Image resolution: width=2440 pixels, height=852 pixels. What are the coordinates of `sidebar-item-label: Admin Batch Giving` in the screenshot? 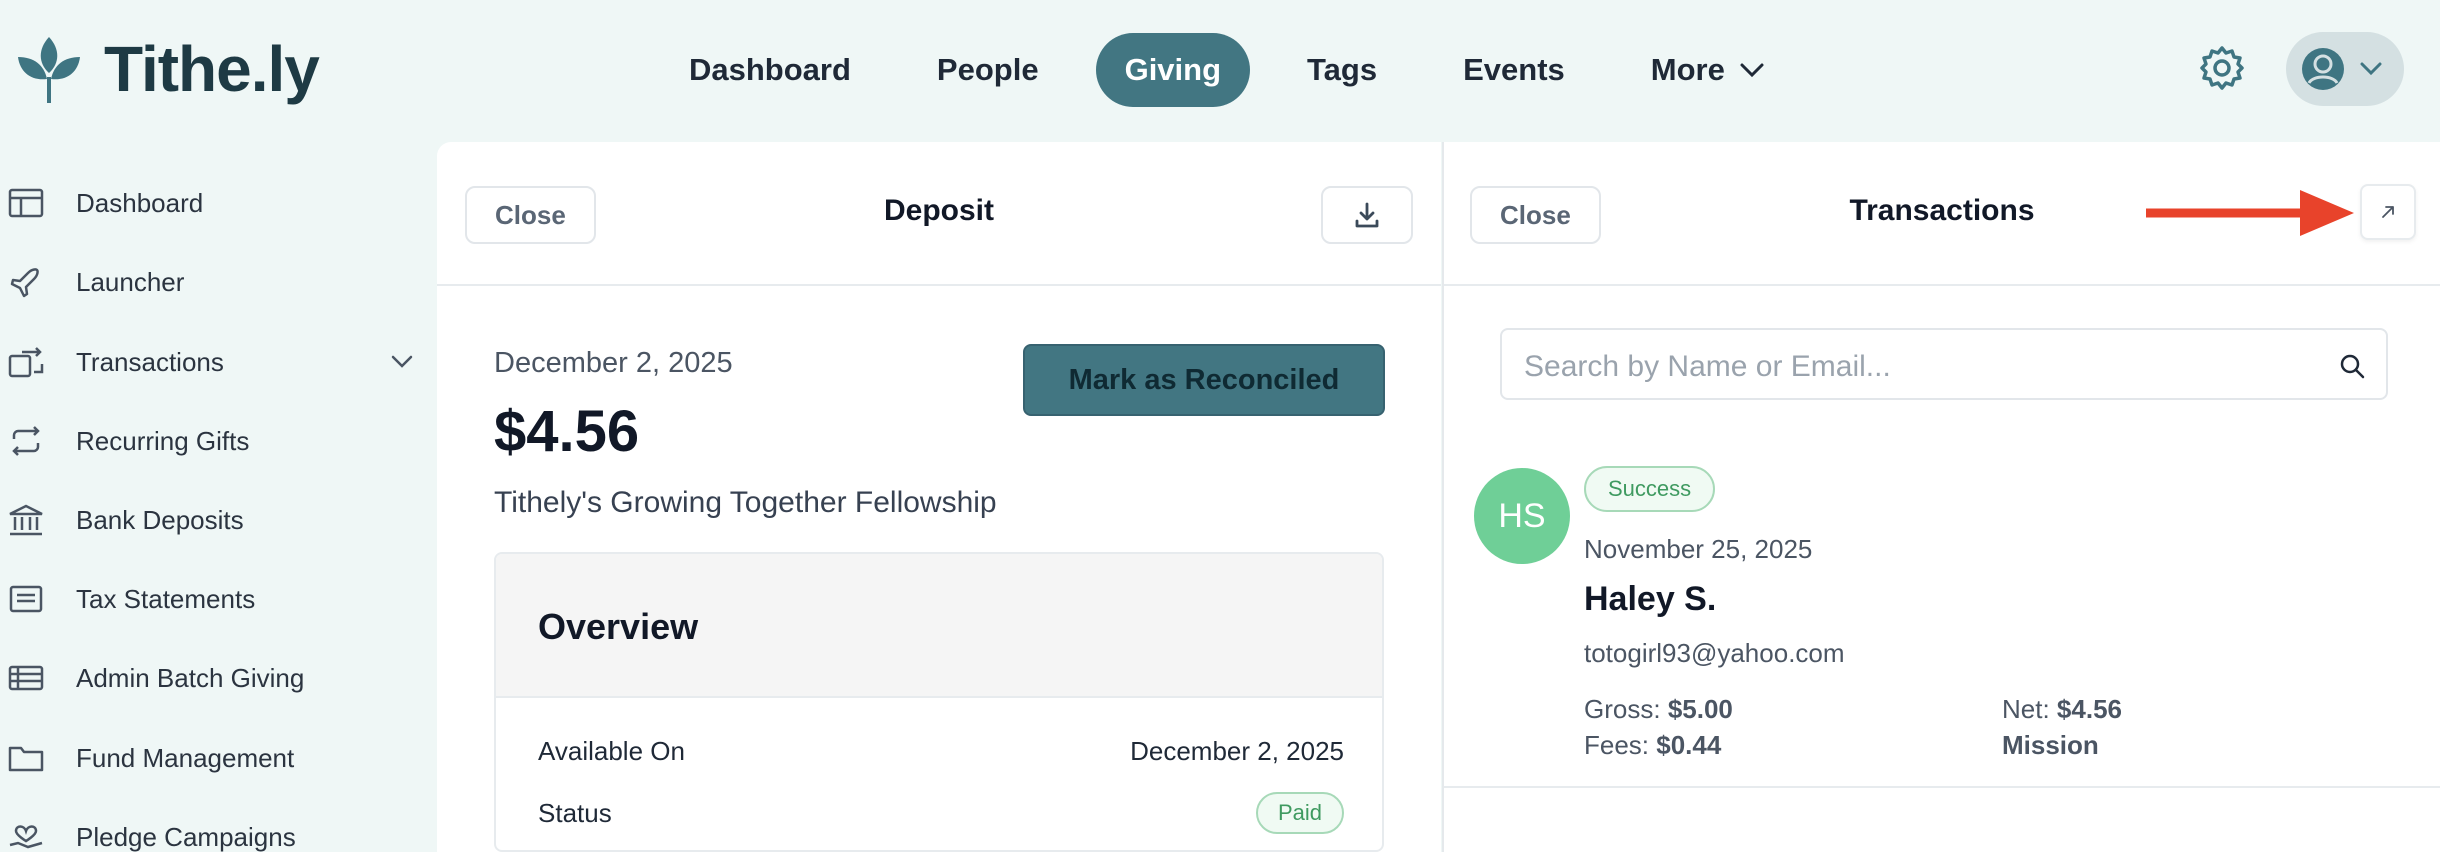 It's located at (190, 677).